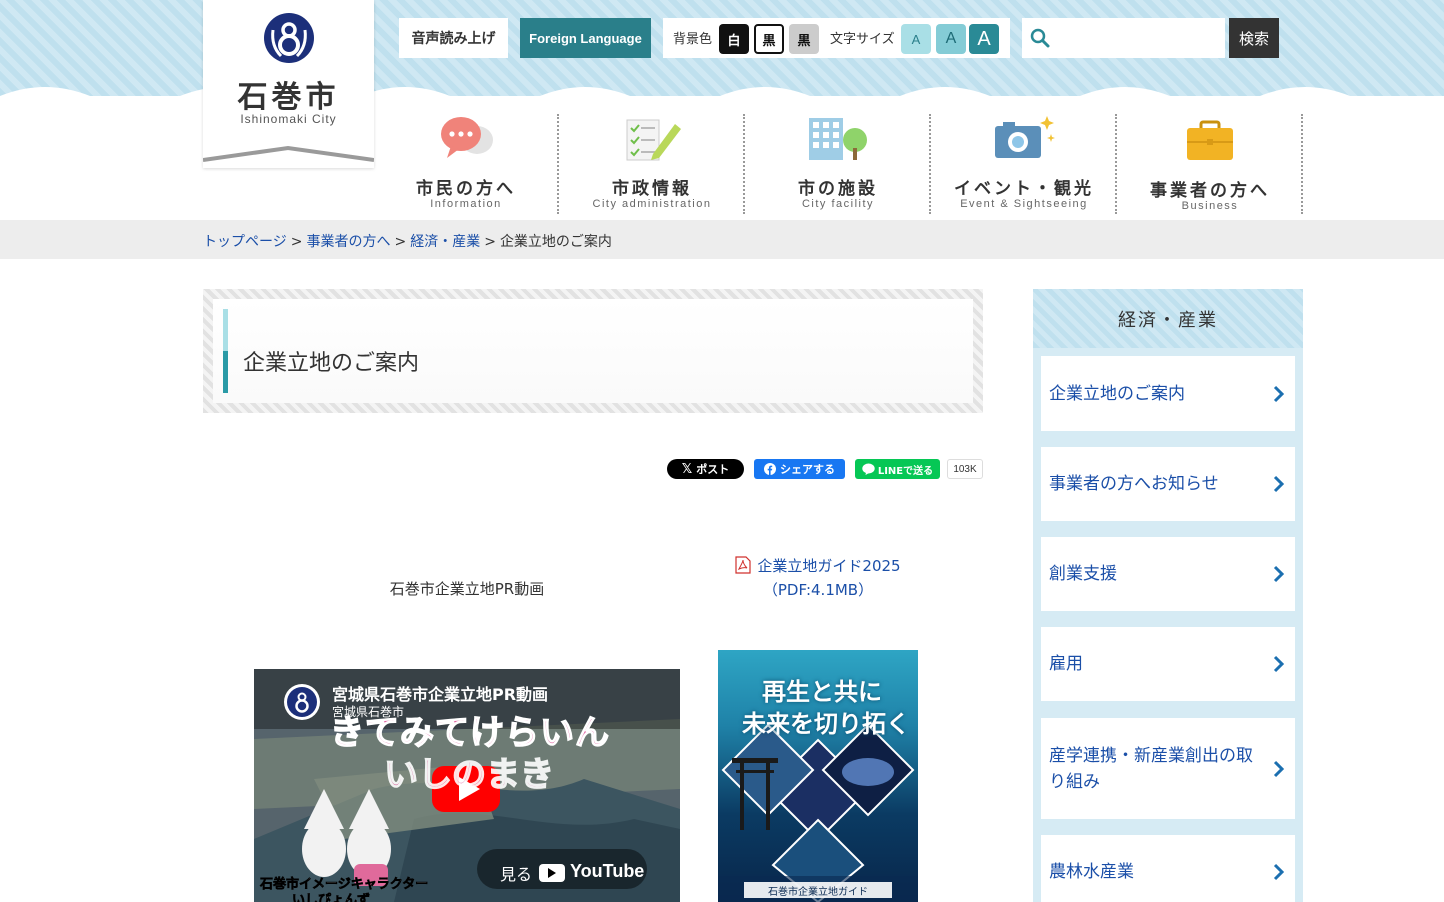 This screenshot has height=902, width=1444. I want to click on youtube-logo-text: YouTube, so click(607, 871).